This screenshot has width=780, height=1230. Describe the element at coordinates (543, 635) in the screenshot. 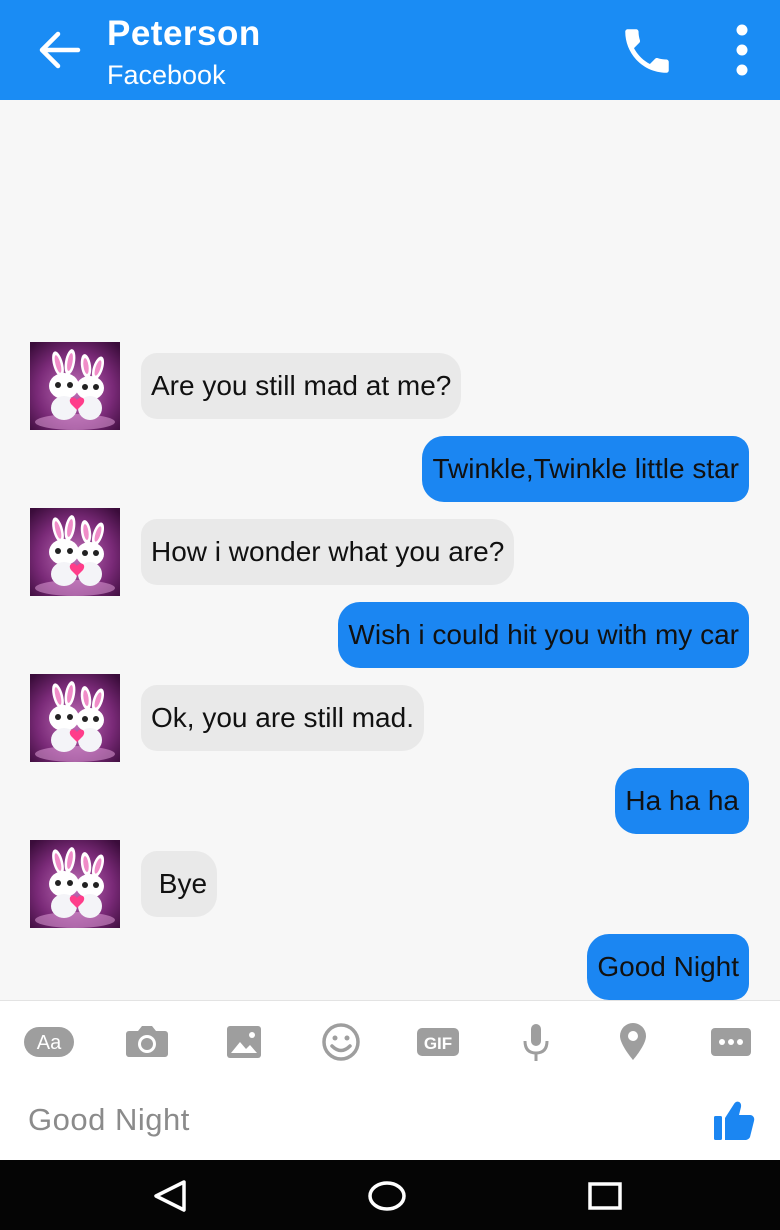

I see `message-bubble-outgoing: Wish i could hit you with my car` at that location.